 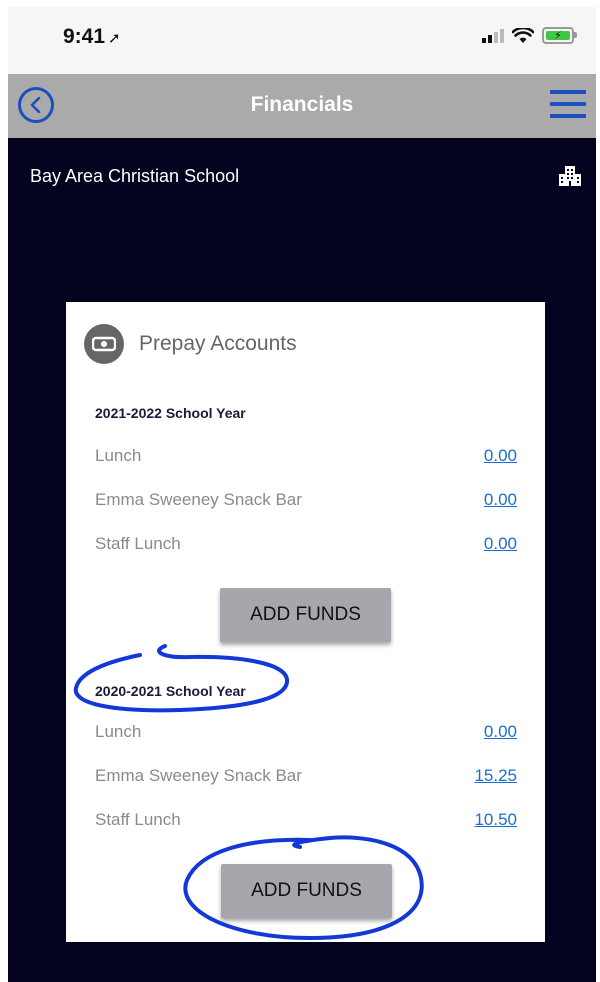 What do you see at coordinates (114, 38) in the screenshot?
I see `location-icon: ➚` at bounding box center [114, 38].